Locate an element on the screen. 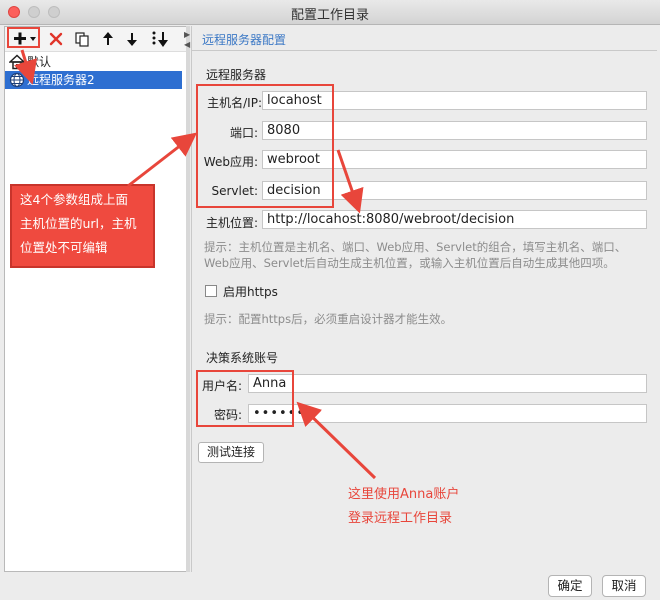  tree-item-label: 默认 is located at coordinates (39, 62).